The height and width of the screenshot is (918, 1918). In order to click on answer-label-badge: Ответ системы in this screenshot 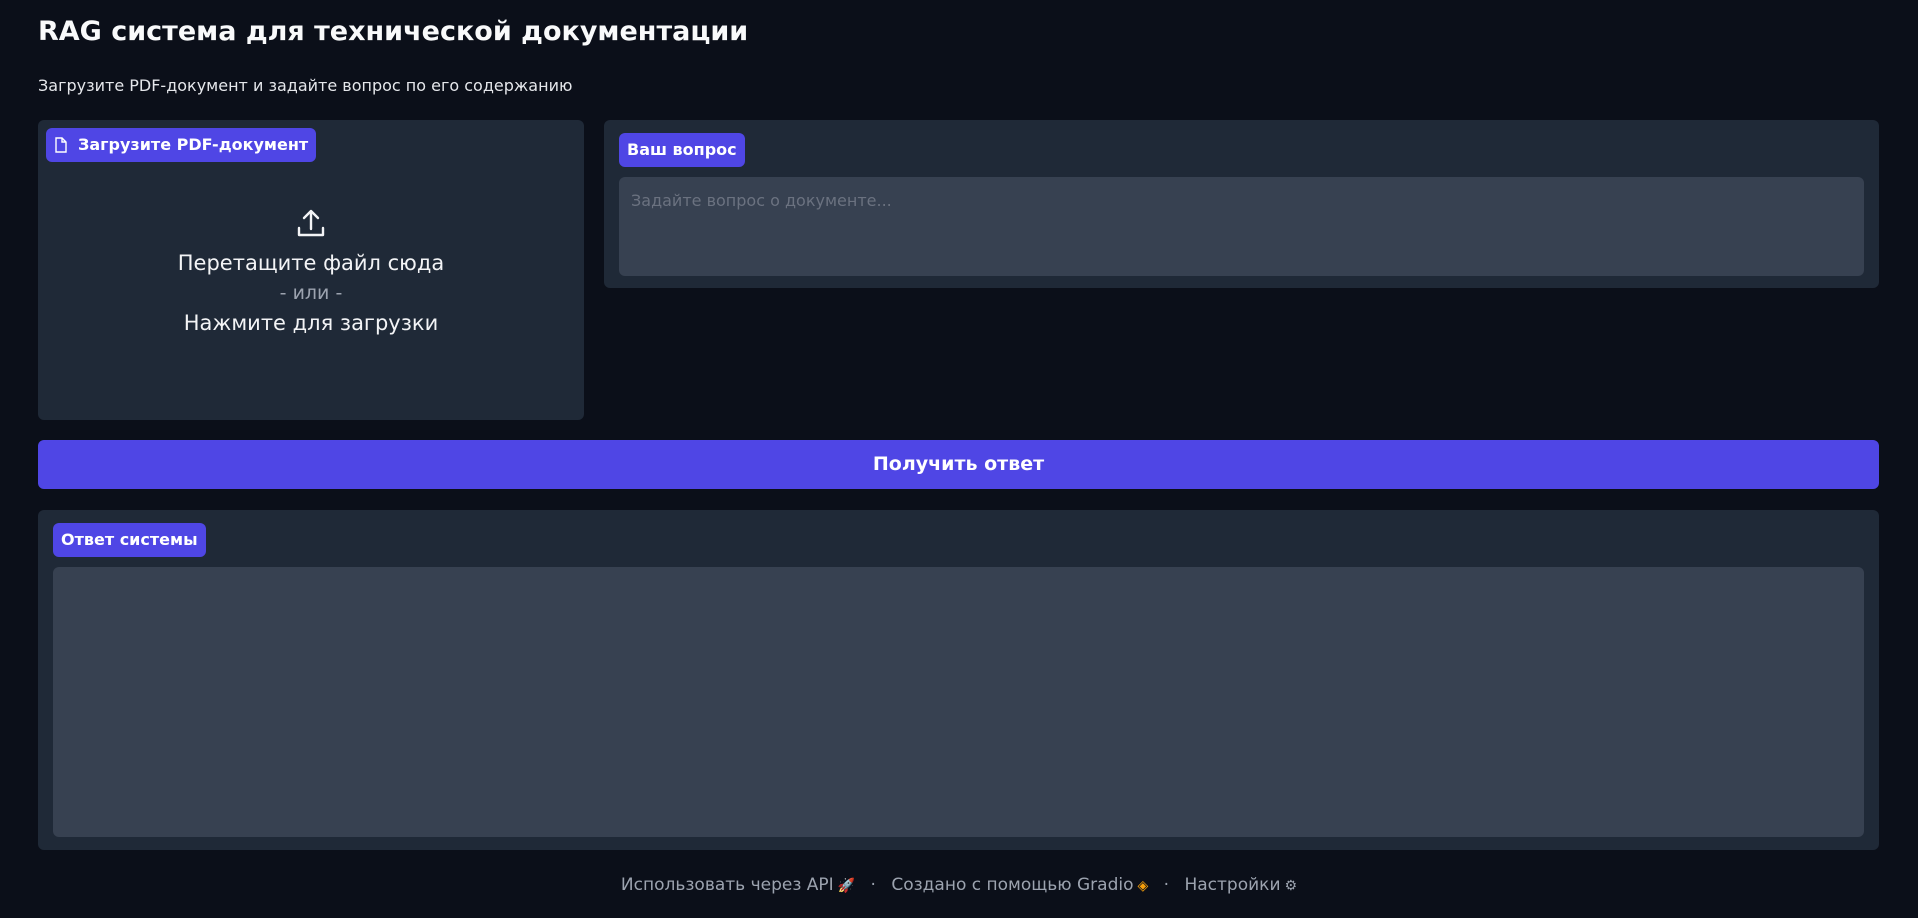, I will do `click(129, 540)`.